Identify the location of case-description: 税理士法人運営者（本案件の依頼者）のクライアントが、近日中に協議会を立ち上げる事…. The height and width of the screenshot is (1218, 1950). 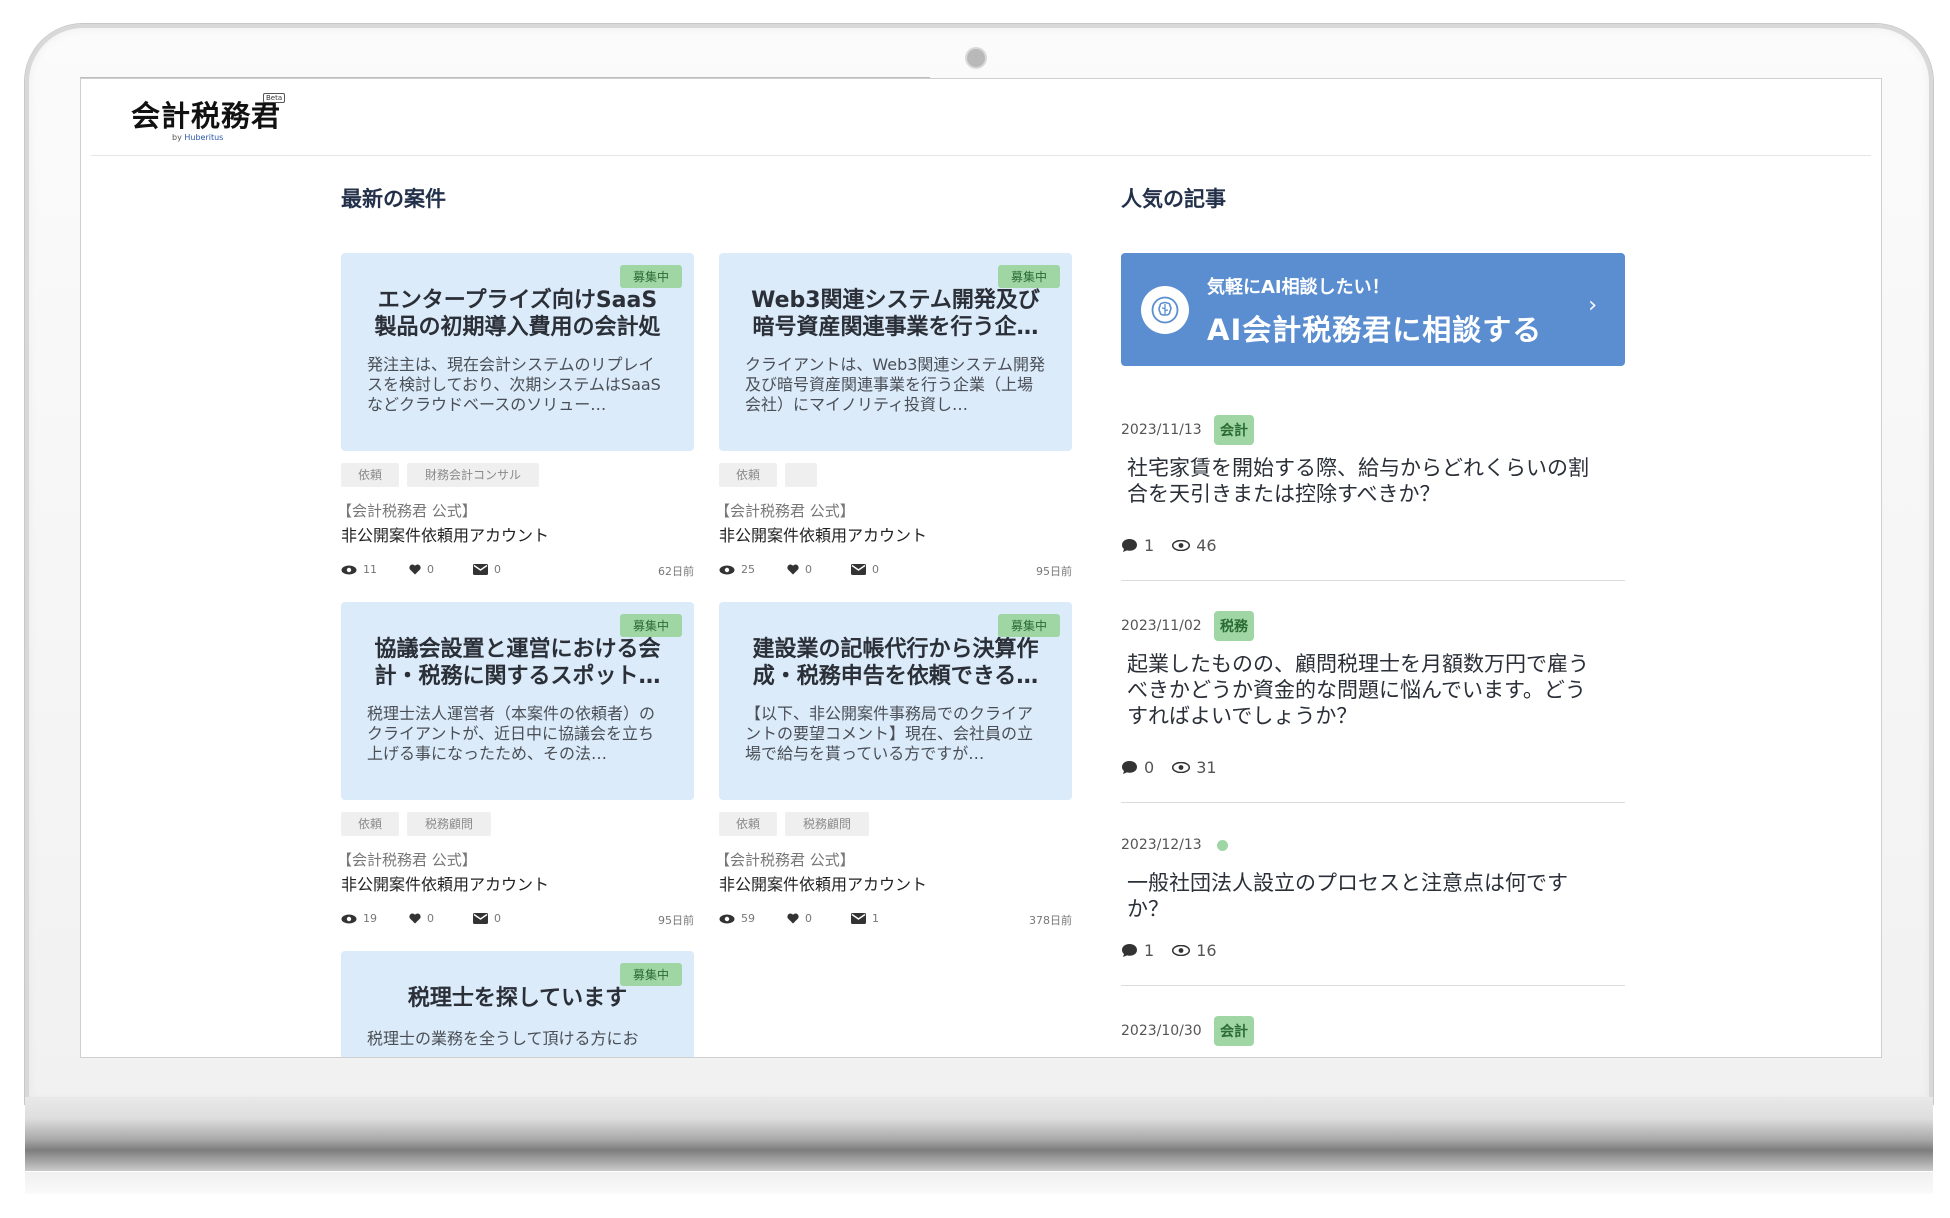
(511, 733).